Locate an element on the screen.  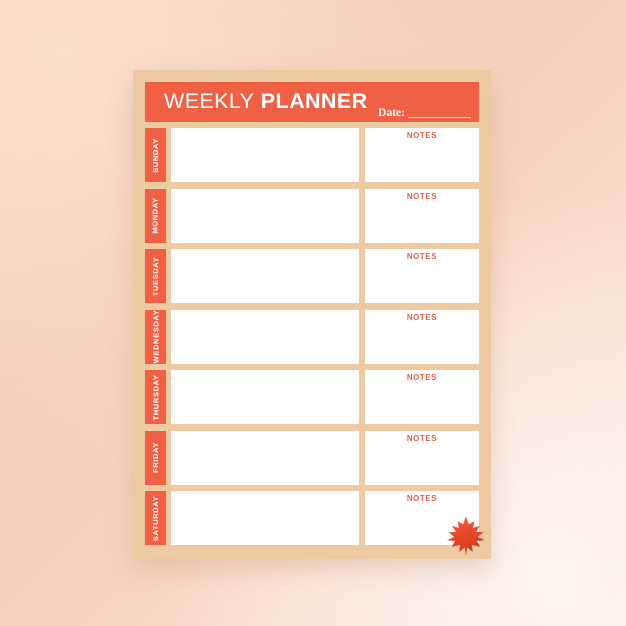
planner-row: MONDAY NOTES is located at coordinates (312, 215).